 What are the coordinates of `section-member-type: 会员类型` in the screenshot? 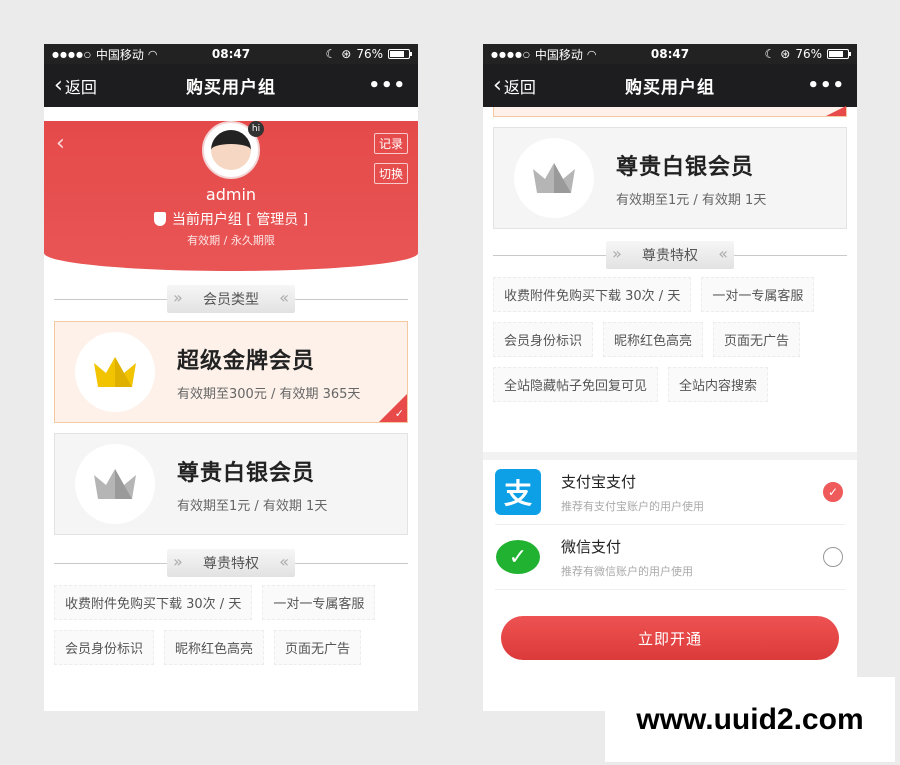 It's located at (231, 299).